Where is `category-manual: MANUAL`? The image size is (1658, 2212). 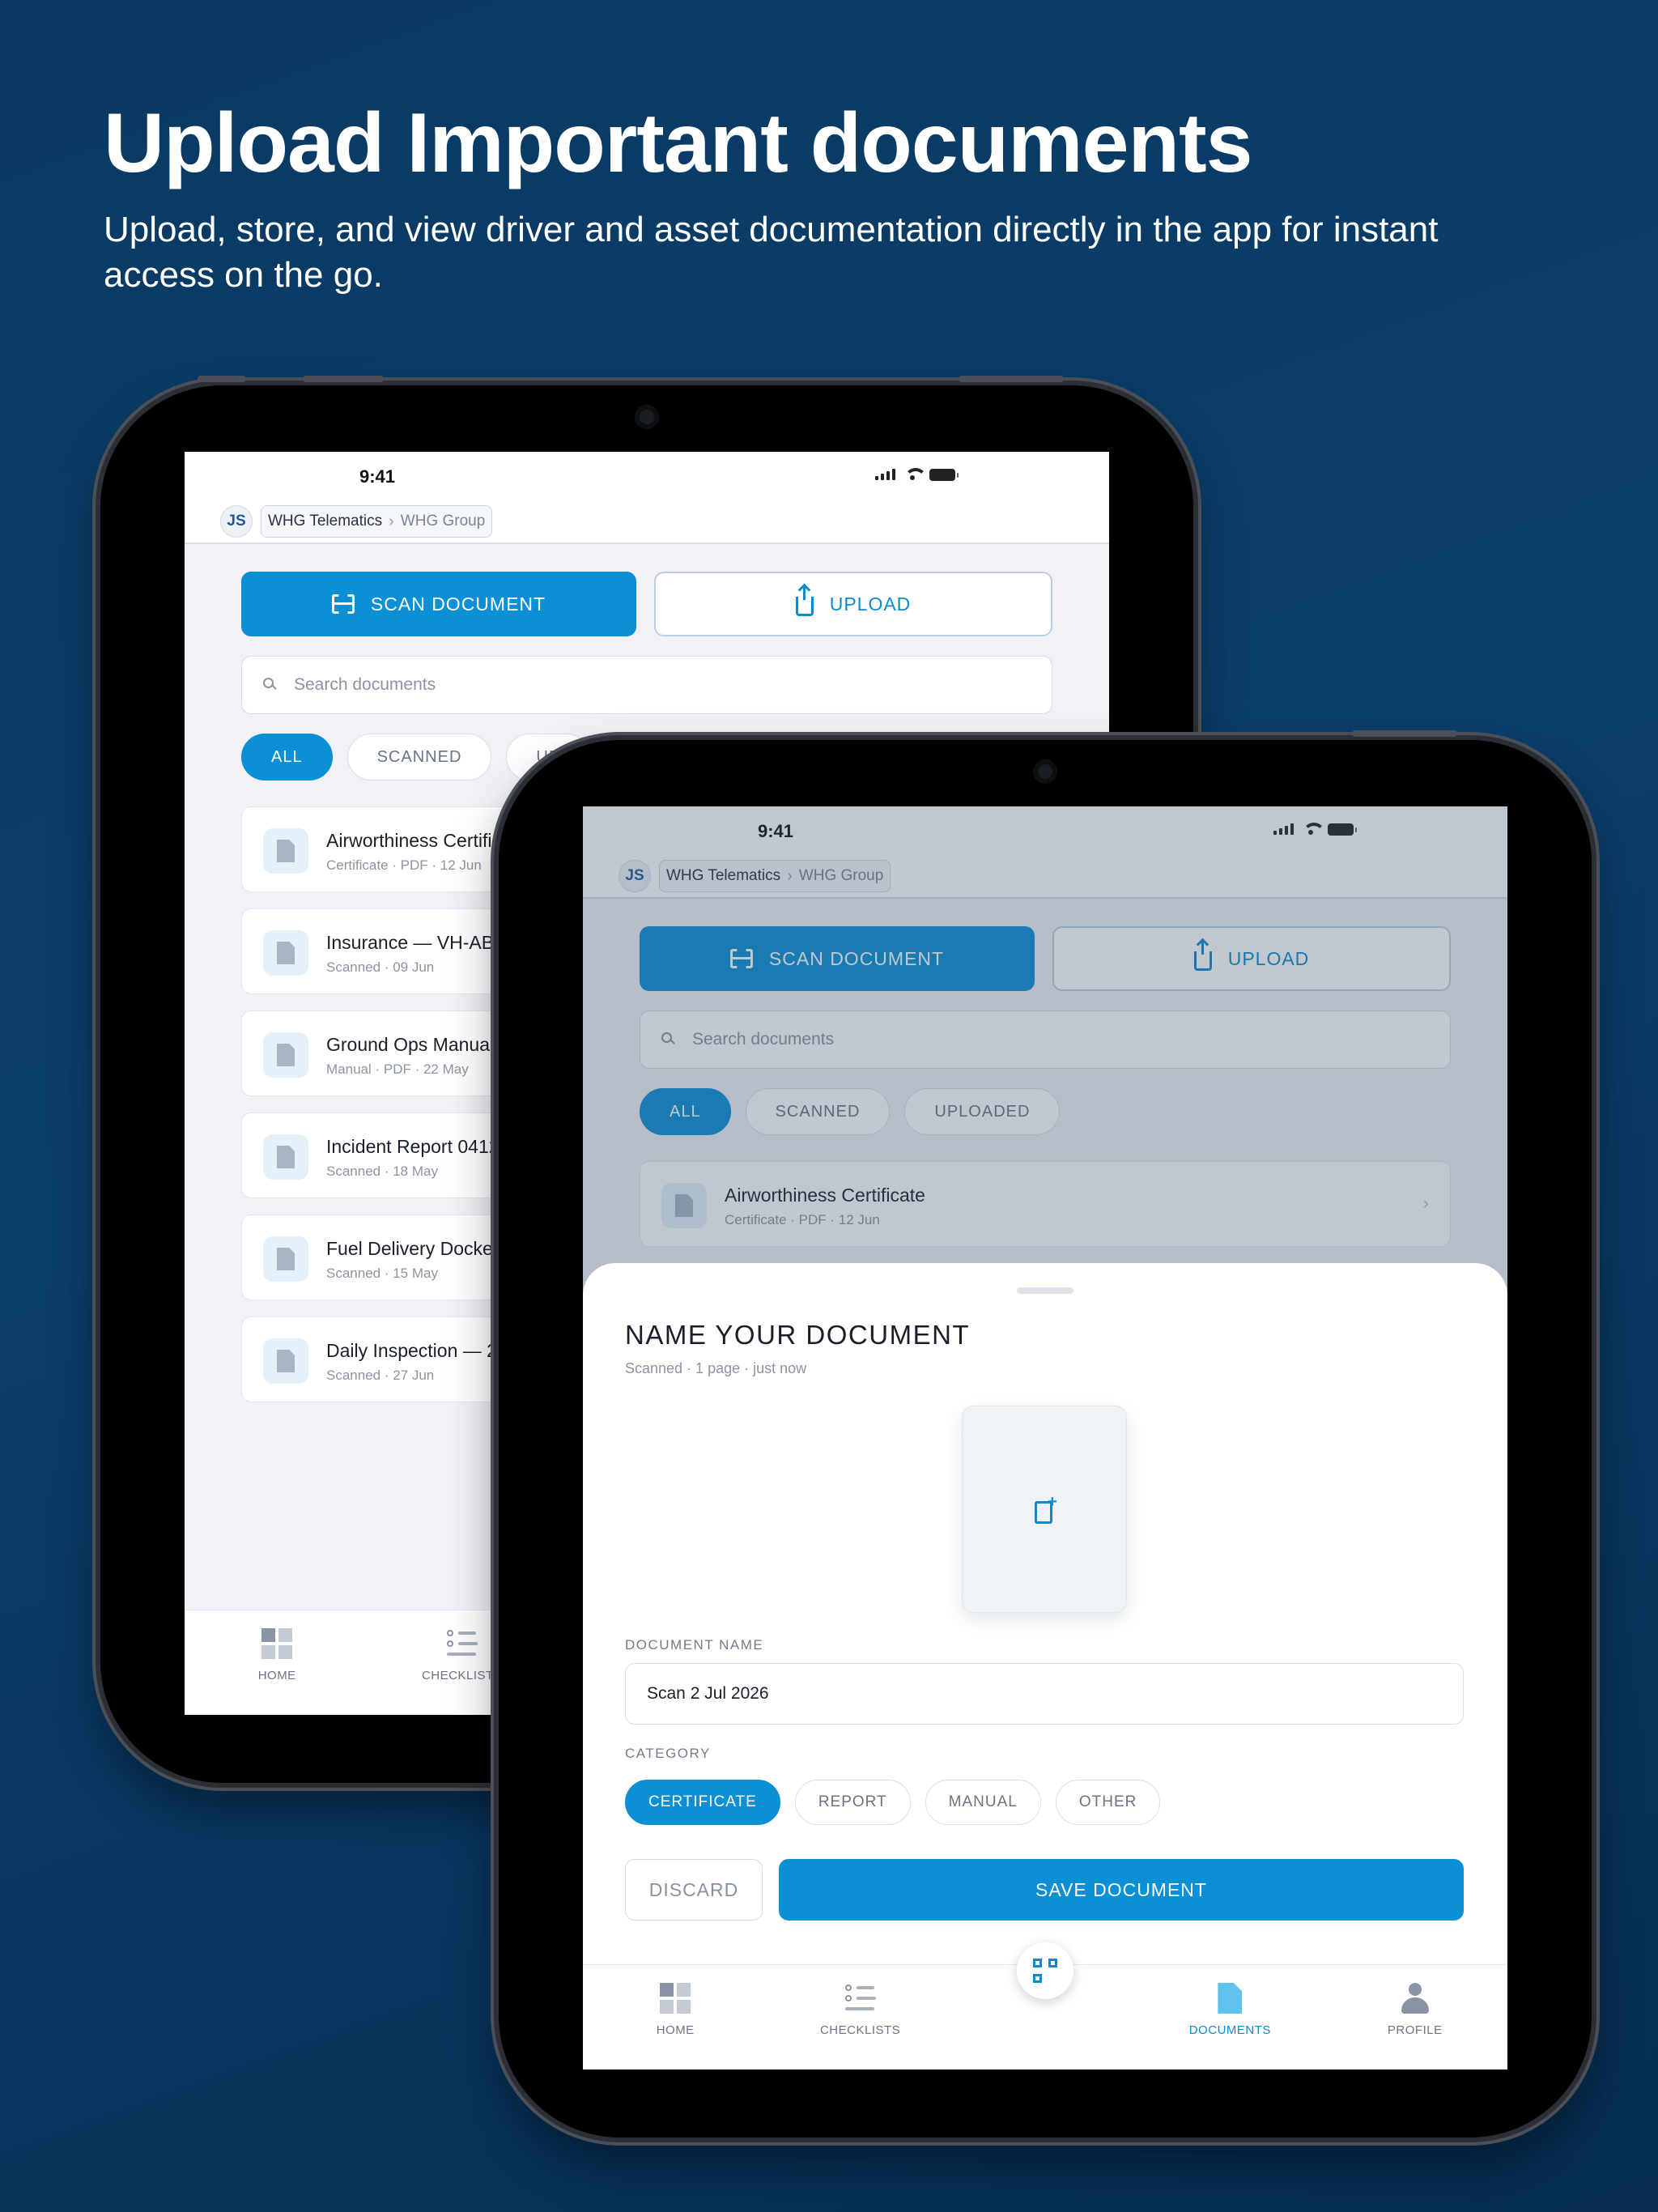
category-manual: MANUAL is located at coordinates (983, 1803).